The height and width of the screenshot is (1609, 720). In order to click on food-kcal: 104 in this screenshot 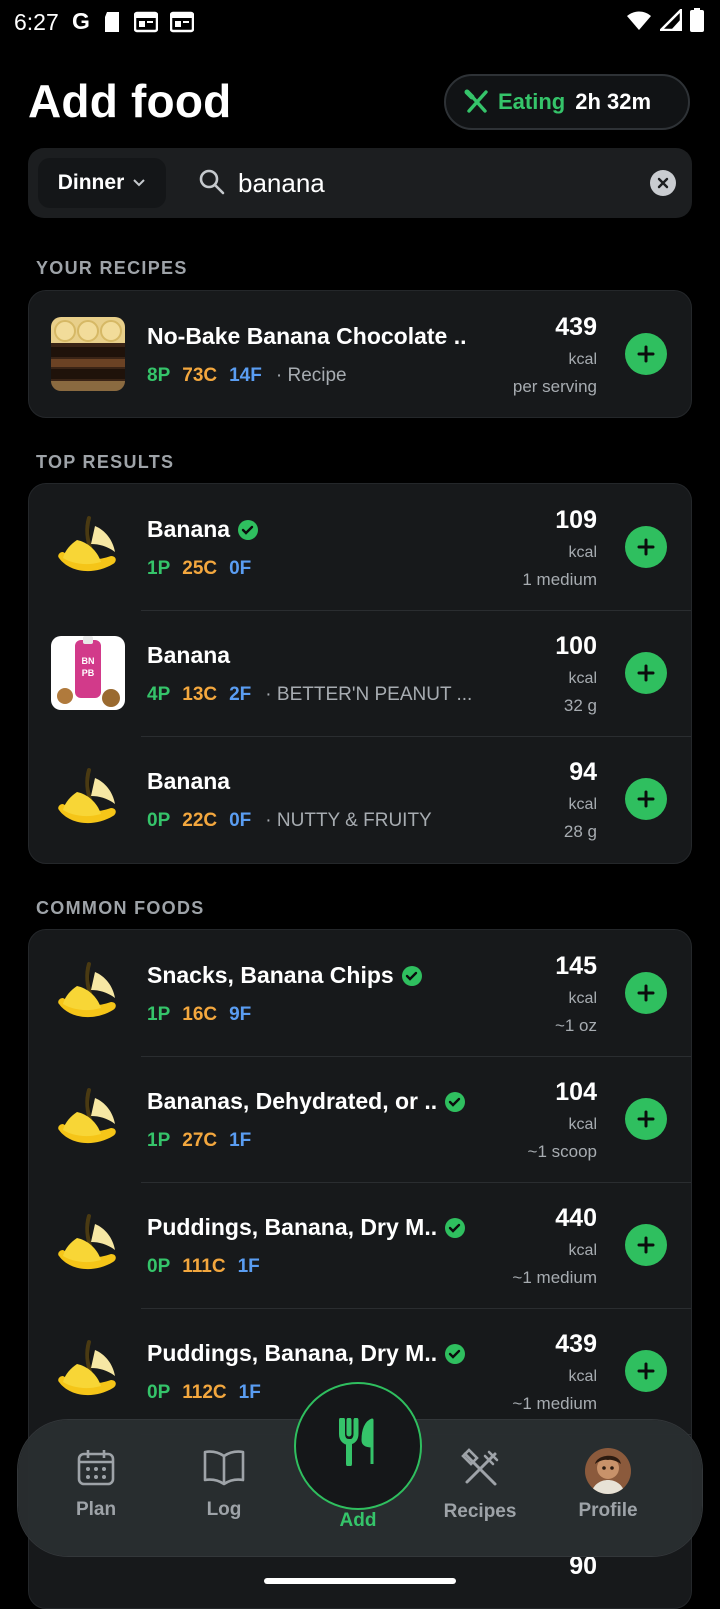, I will do `click(576, 1092)`.